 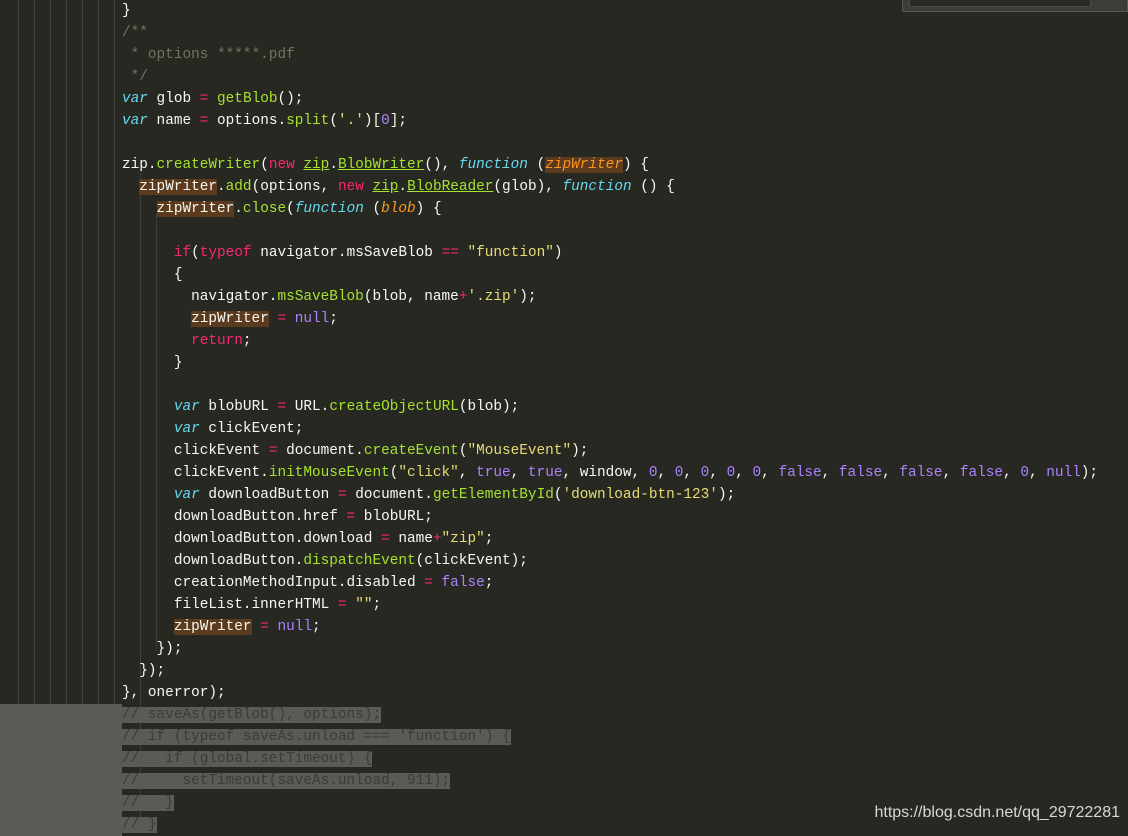 What do you see at coordinates (610, 209) in the screenshot?
I see `code-line: zipWriter.close(function (blob) {` at bounding box center [610, 209].